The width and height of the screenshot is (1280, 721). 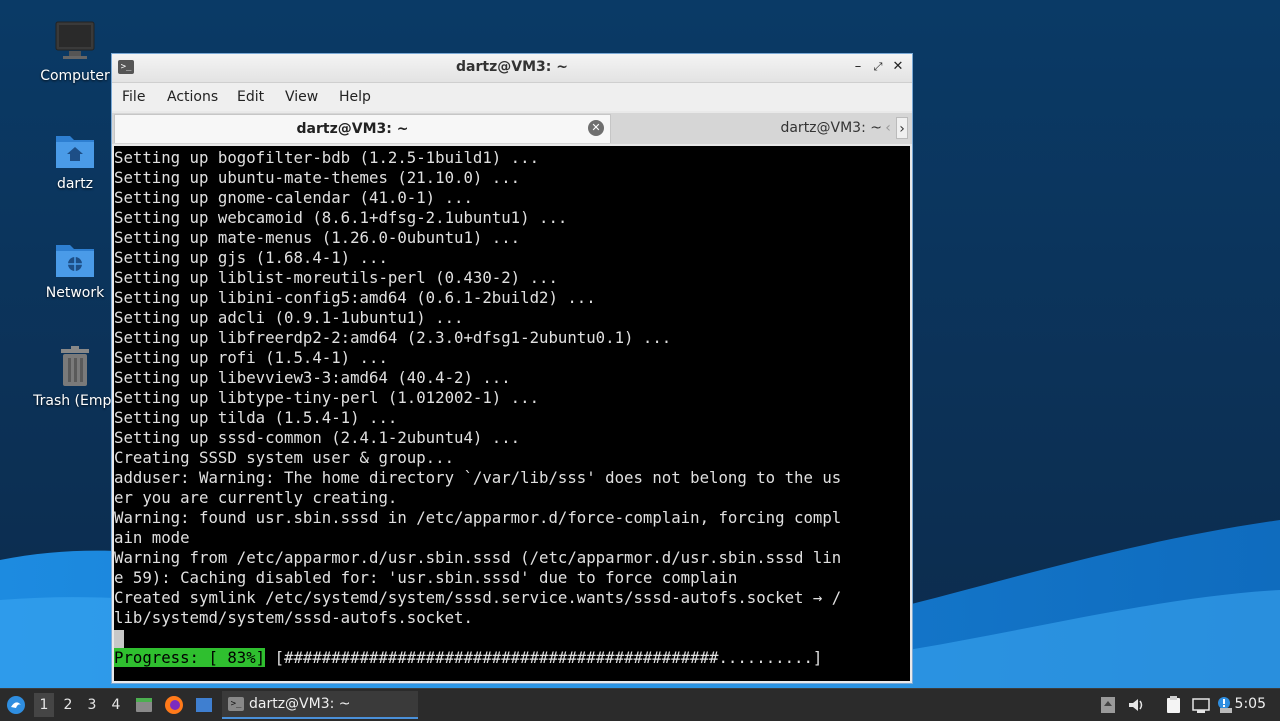 I want to click on start-menu-icon, so click(x=16, y=705).